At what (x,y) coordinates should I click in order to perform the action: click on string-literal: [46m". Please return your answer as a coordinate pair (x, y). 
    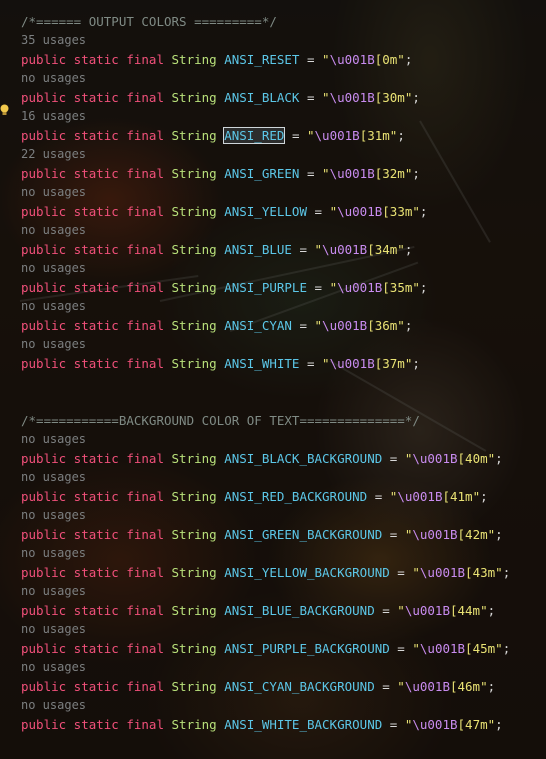
    Looking at the image, I should click on (468, 686).